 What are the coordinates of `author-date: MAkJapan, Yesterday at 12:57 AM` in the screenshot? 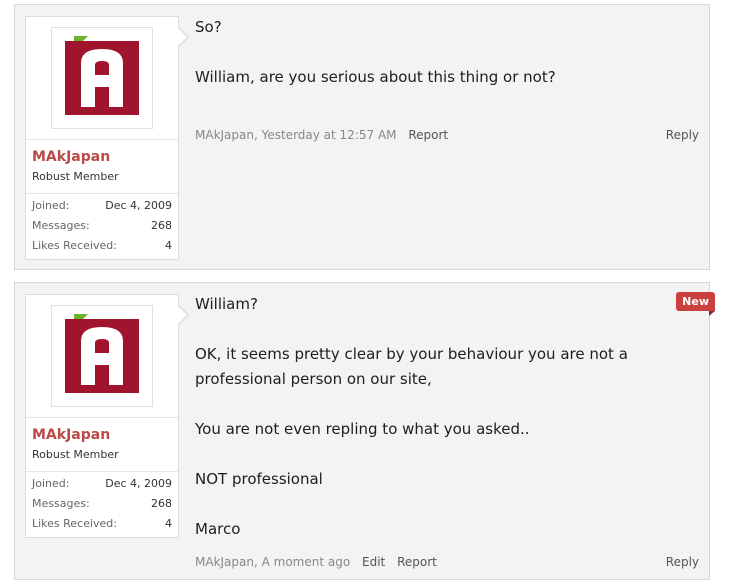 It's located at (296, 135).